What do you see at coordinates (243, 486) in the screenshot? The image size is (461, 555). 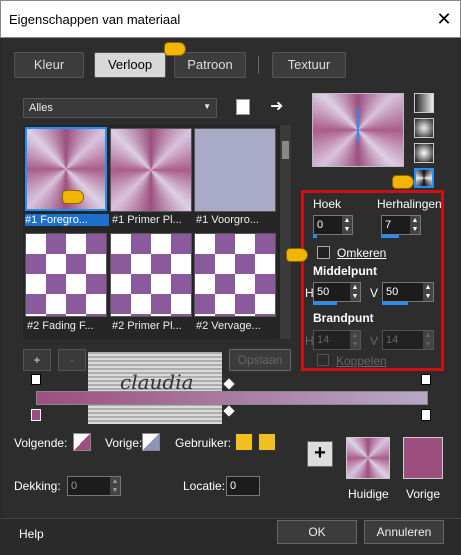 I see `location-field: 0` at bounding box center [243, 486].